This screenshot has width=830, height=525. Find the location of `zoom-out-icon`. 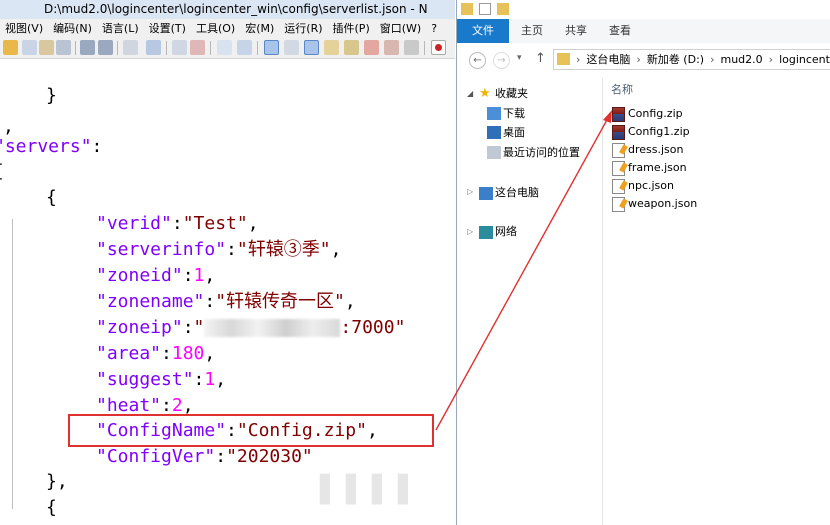

zoom-out-icon is located at coordinates (197, 47).